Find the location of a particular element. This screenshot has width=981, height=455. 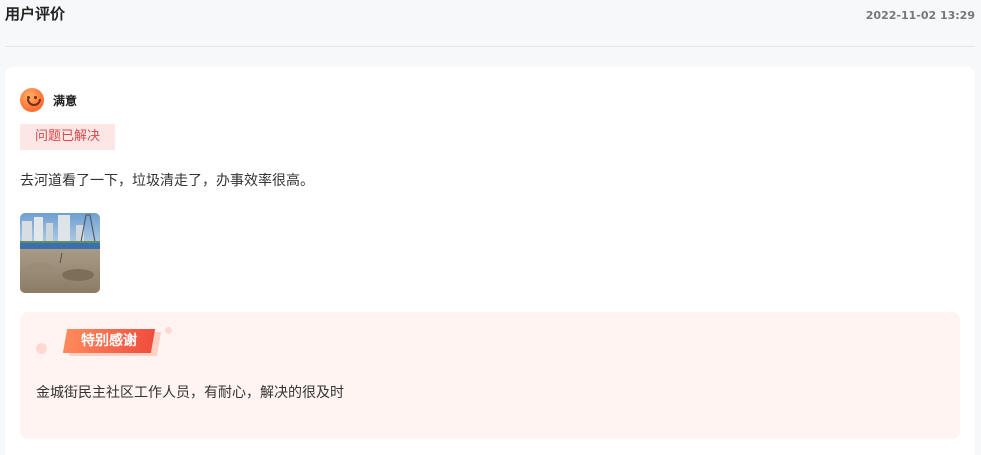

rating-label: 满意 is located at coordinates (65, 100).